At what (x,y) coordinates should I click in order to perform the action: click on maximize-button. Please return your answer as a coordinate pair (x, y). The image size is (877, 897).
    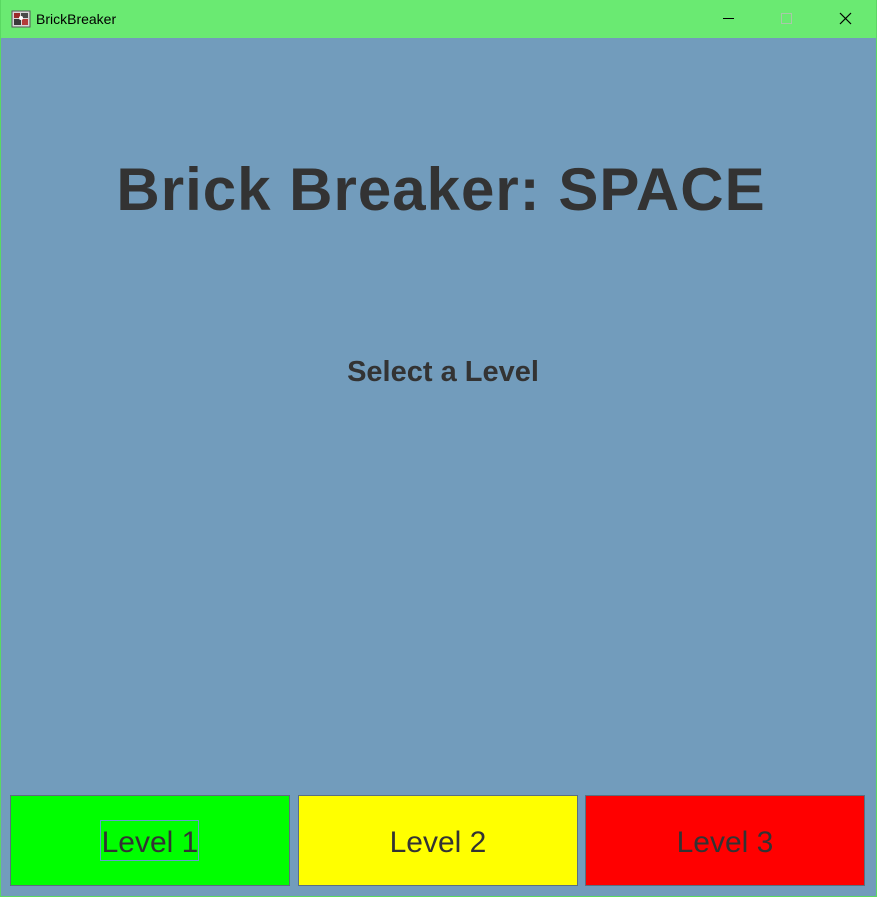
    Looking at the image, I should click on (787, 19).